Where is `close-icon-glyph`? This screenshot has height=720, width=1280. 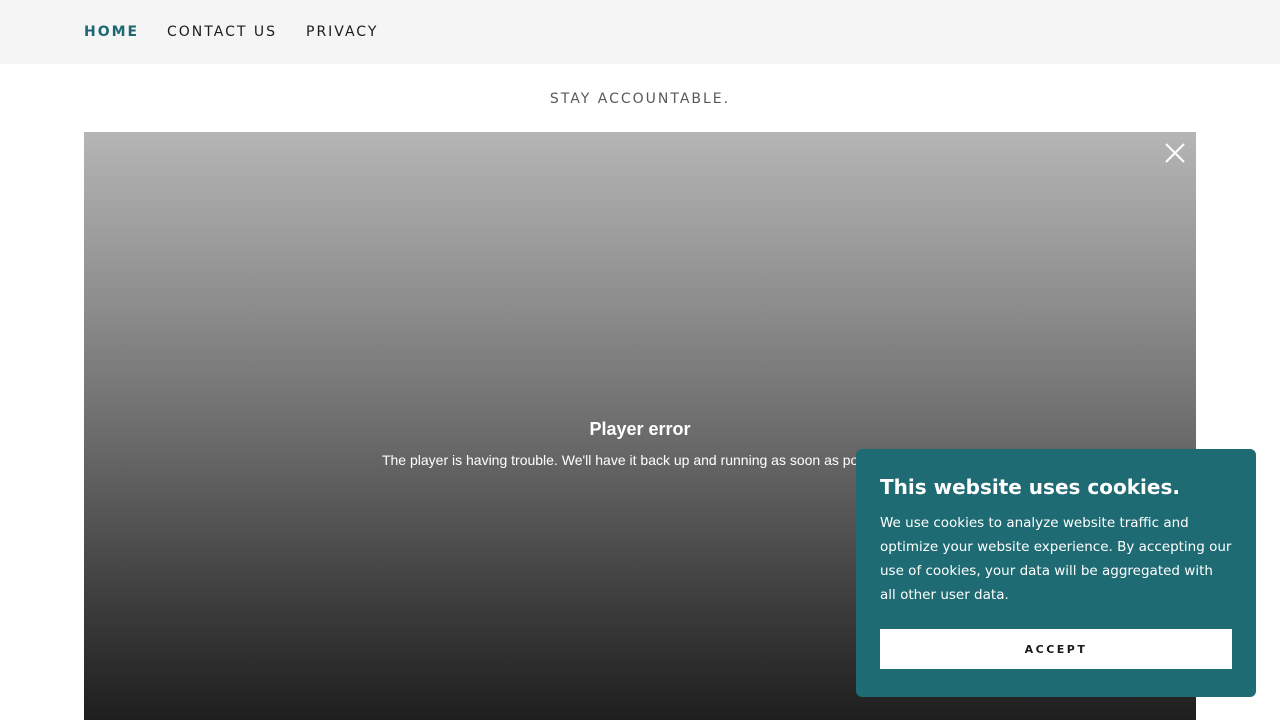
close-icon-glyph is located at coordinates (1175, 153).